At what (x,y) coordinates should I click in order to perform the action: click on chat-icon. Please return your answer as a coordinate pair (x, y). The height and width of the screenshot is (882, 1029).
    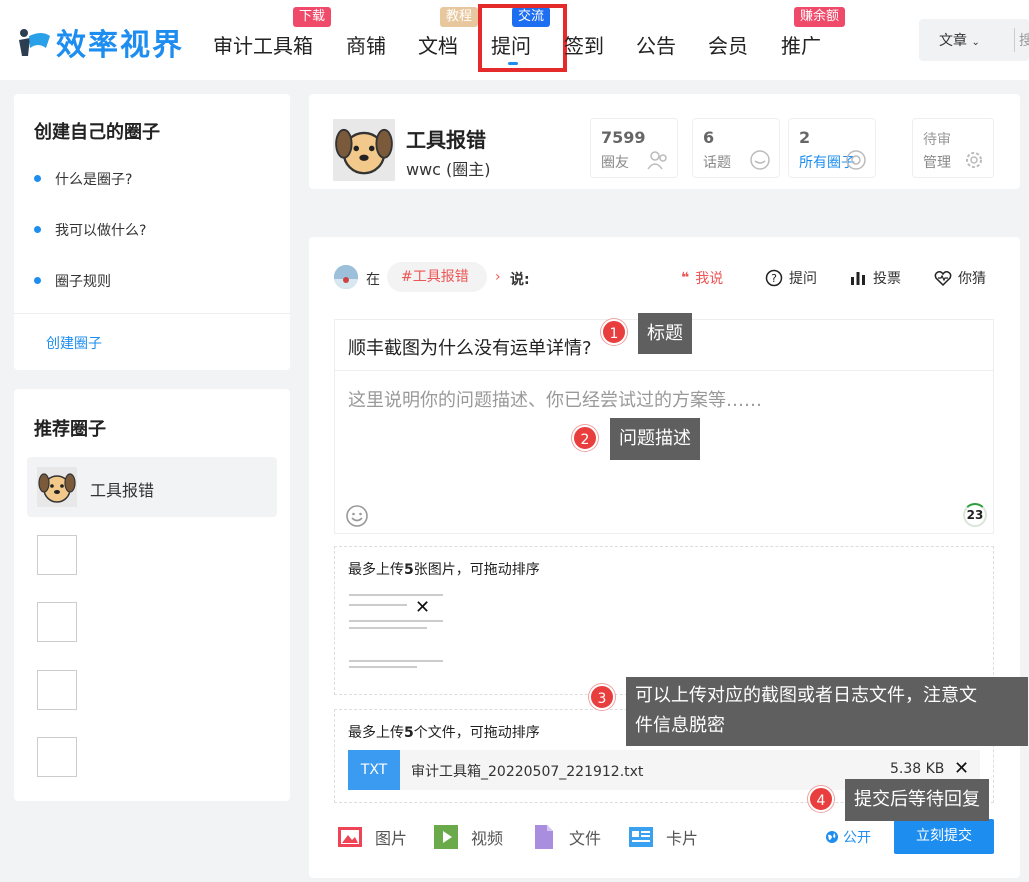
    Looking at the image, I should click on (760, 160).